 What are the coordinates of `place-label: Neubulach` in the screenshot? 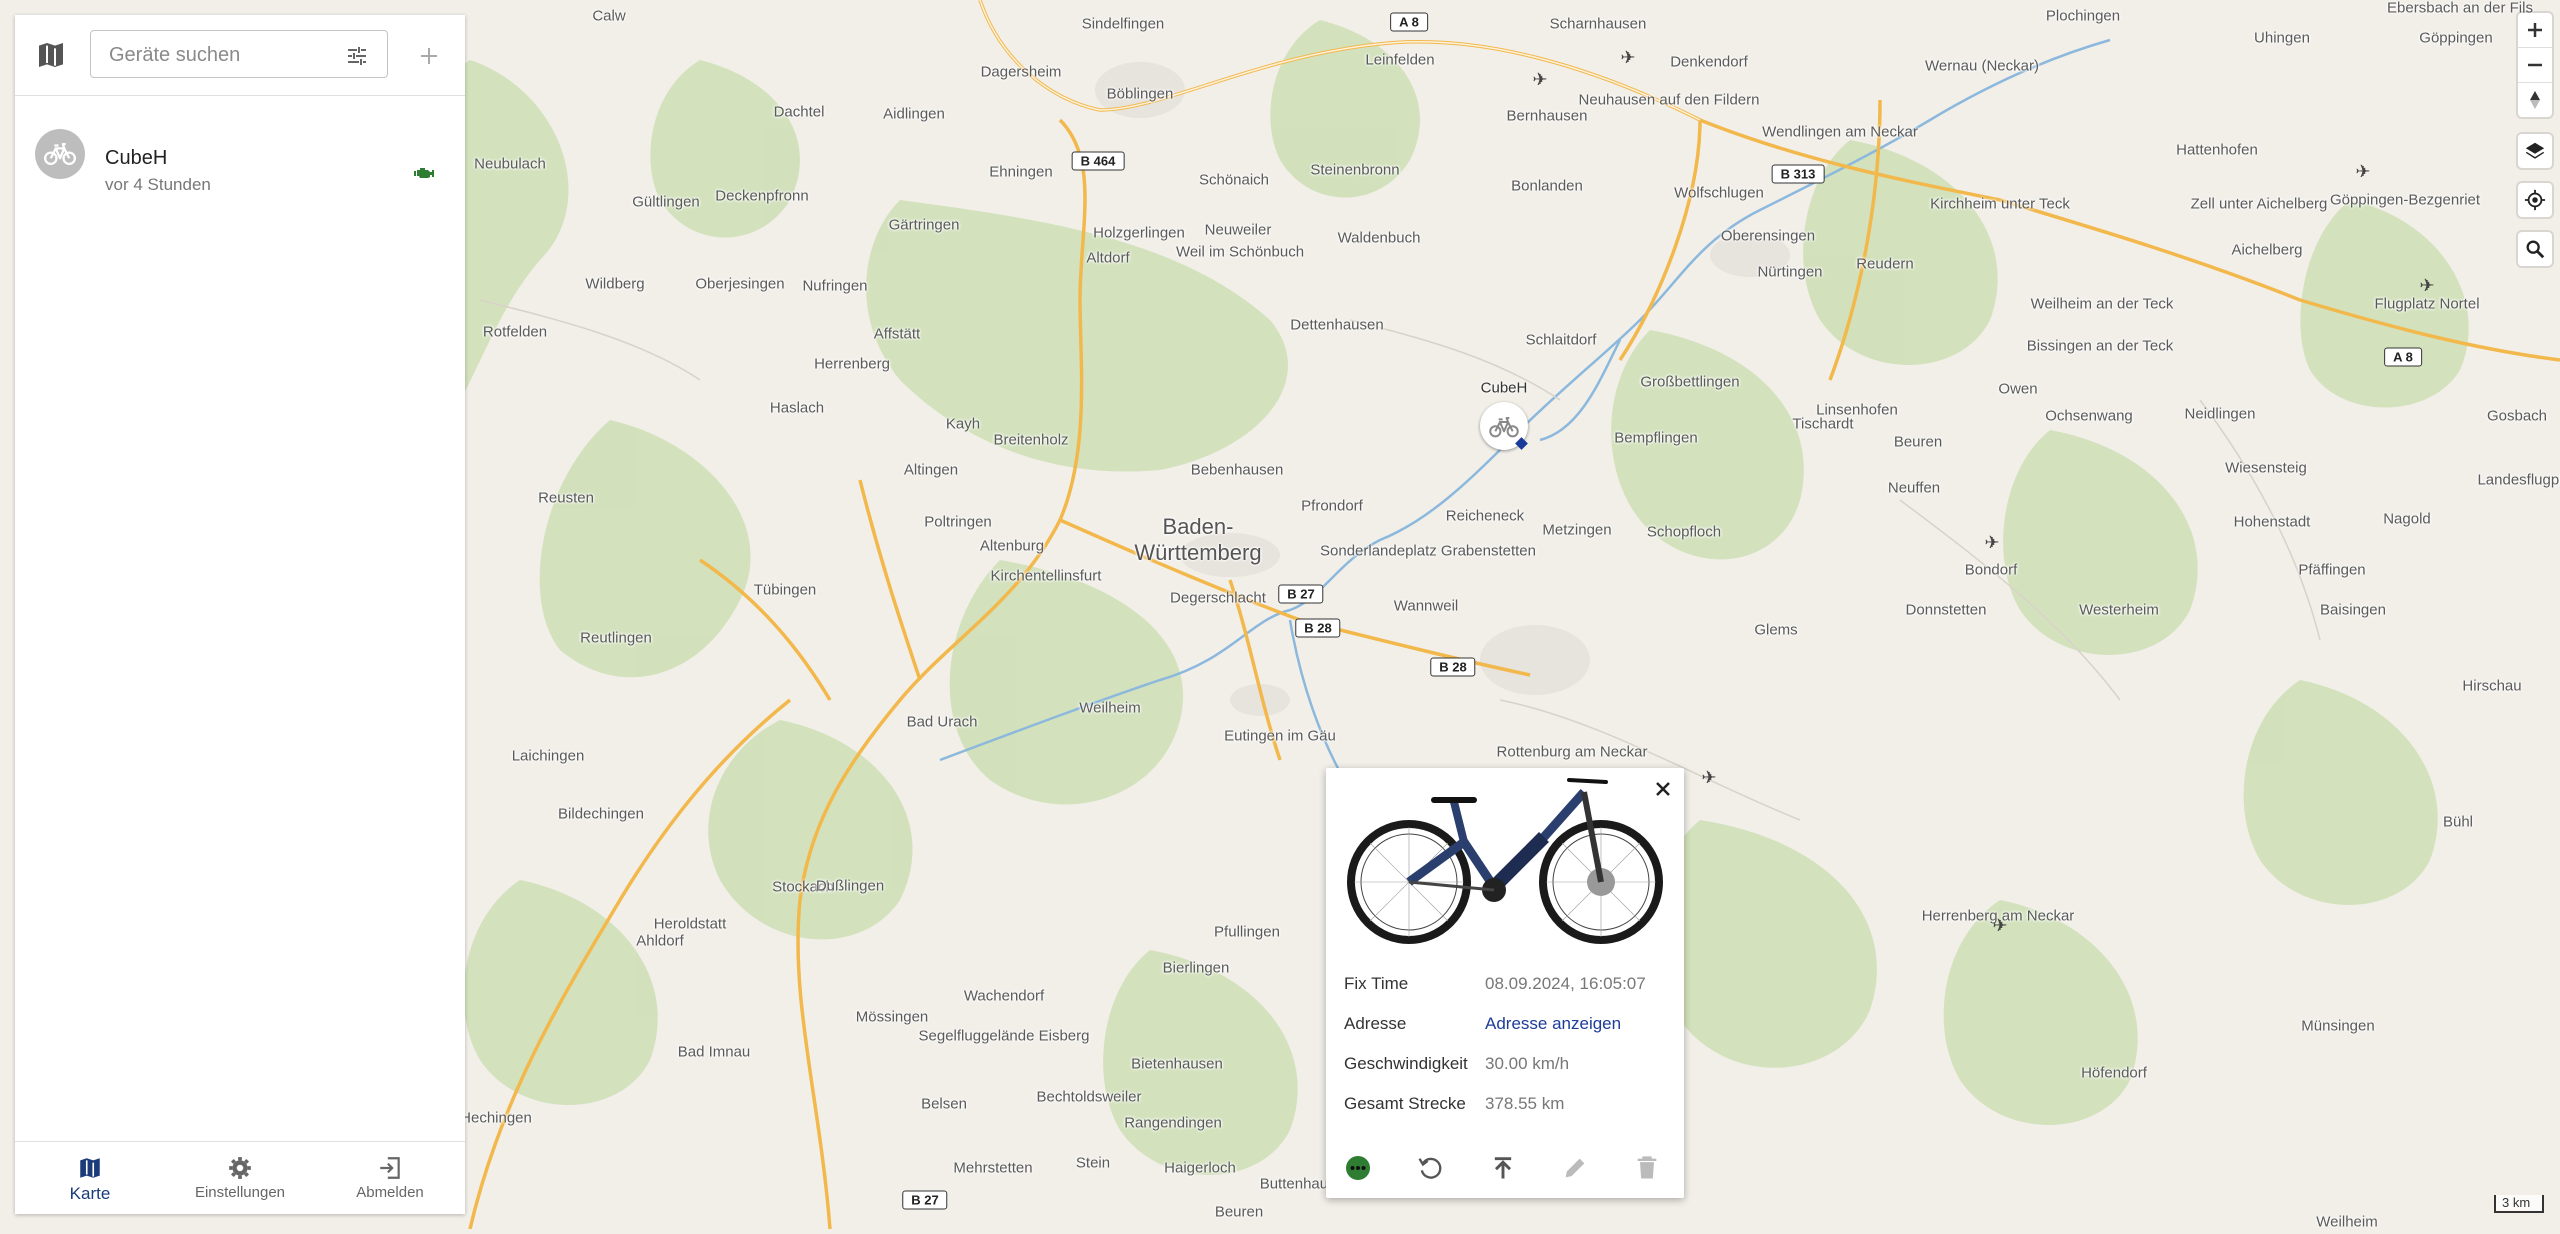 It's located at (510, 164).